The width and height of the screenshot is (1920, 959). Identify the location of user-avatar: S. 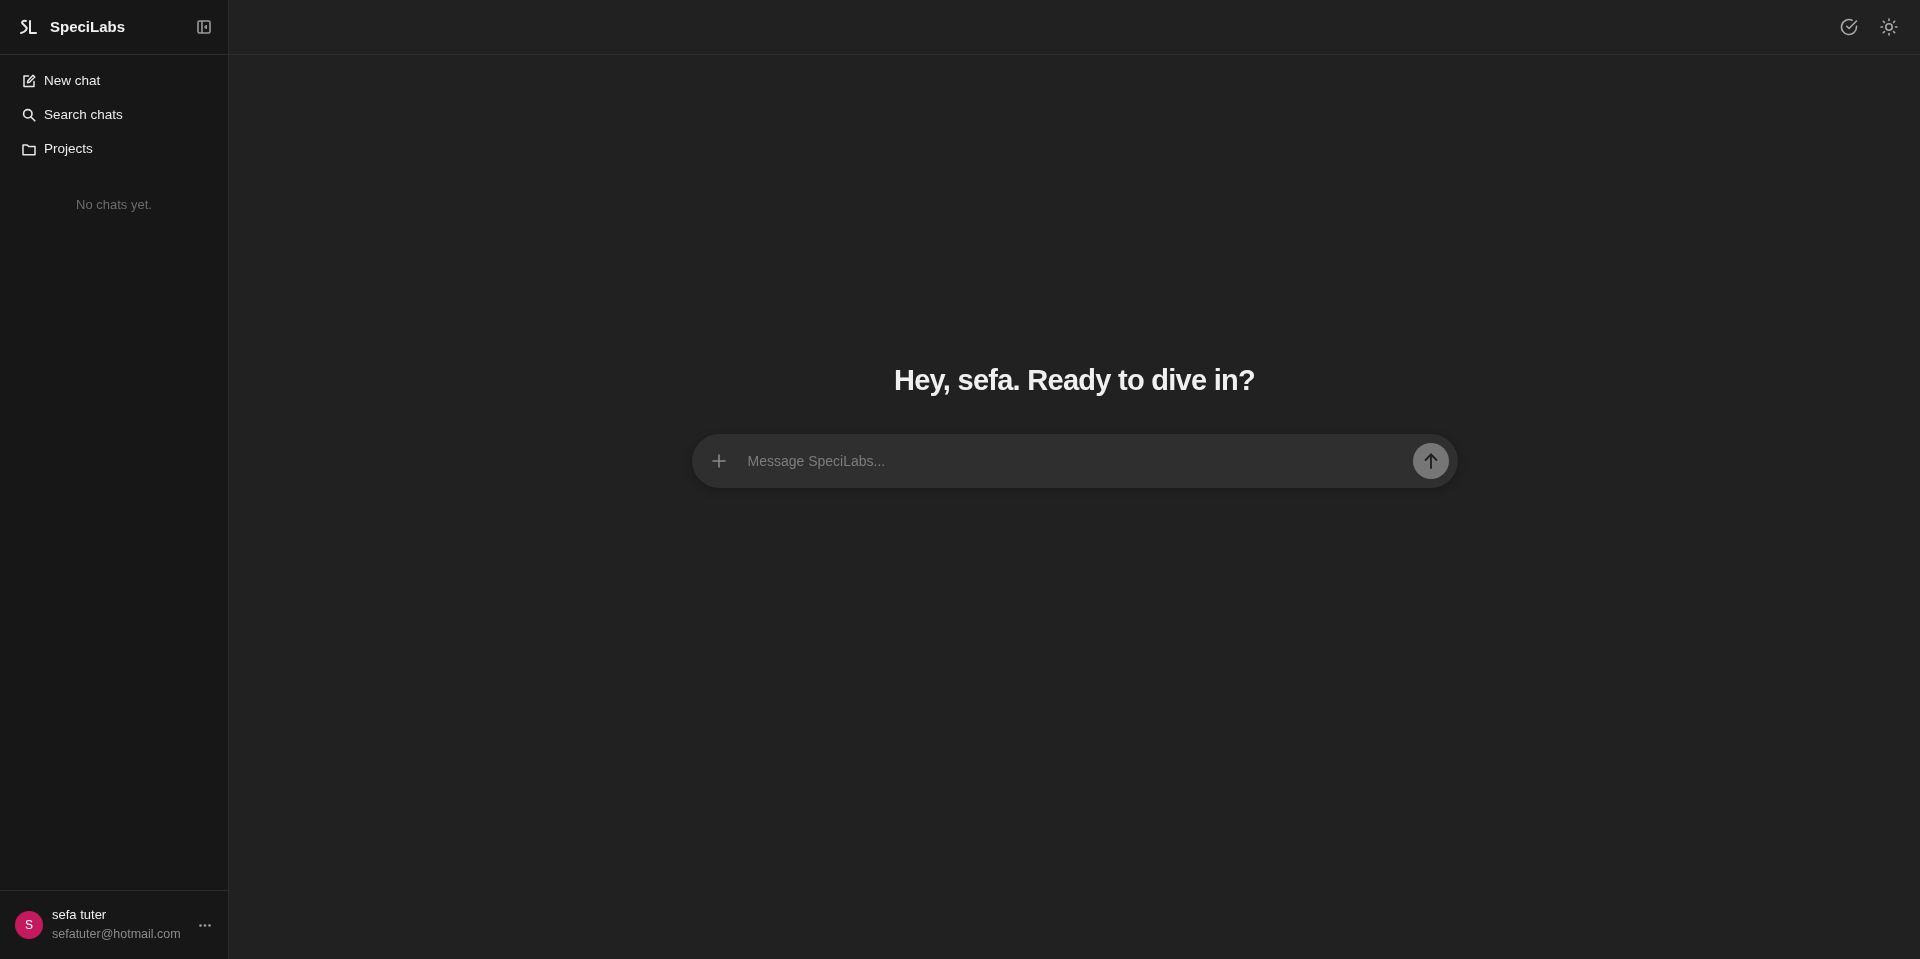
(29, 925).